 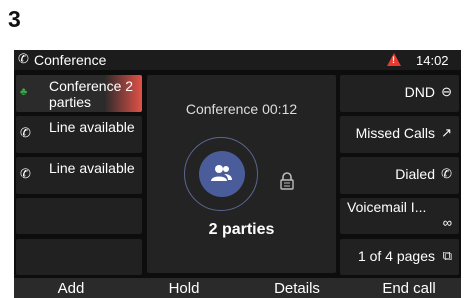 What do you see at coordinates (241, 229) in the screenshot?
I see `party-count: 2 parties` at bounding box center [241, 229].